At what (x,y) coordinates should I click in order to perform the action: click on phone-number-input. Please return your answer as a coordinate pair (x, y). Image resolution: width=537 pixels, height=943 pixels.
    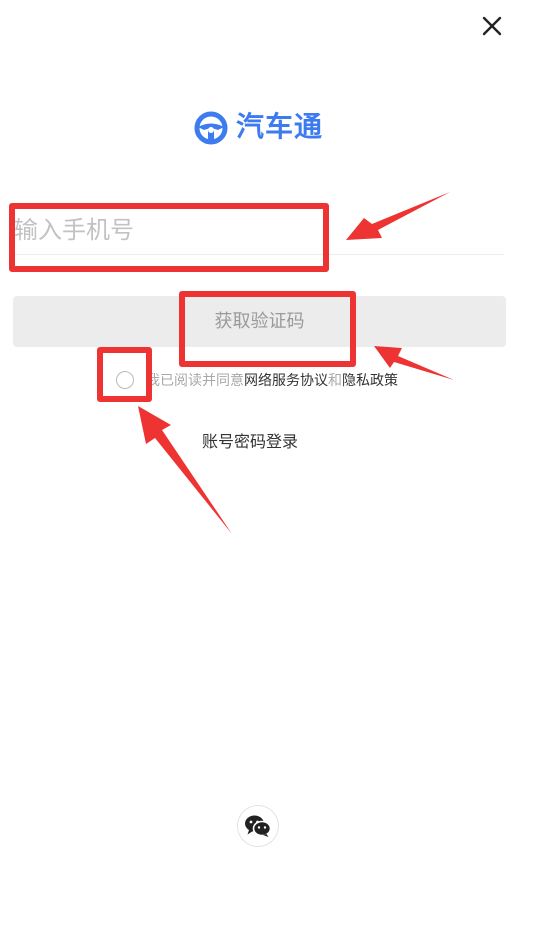
    Looking at the image, I should click on (259, 230).